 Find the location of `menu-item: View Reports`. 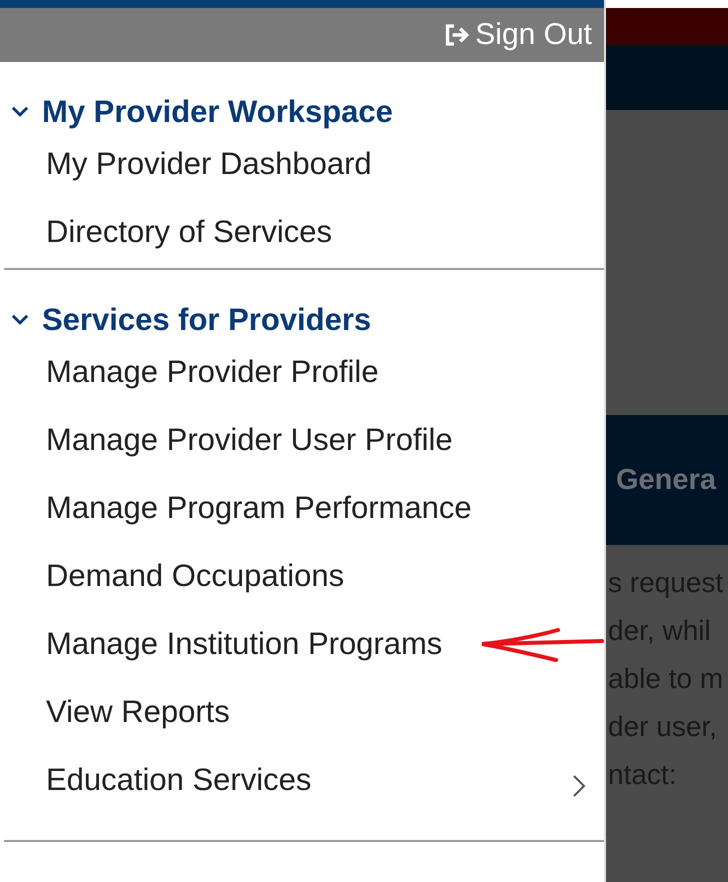

menu-item: View Reports is located at coordinates (115, 712).